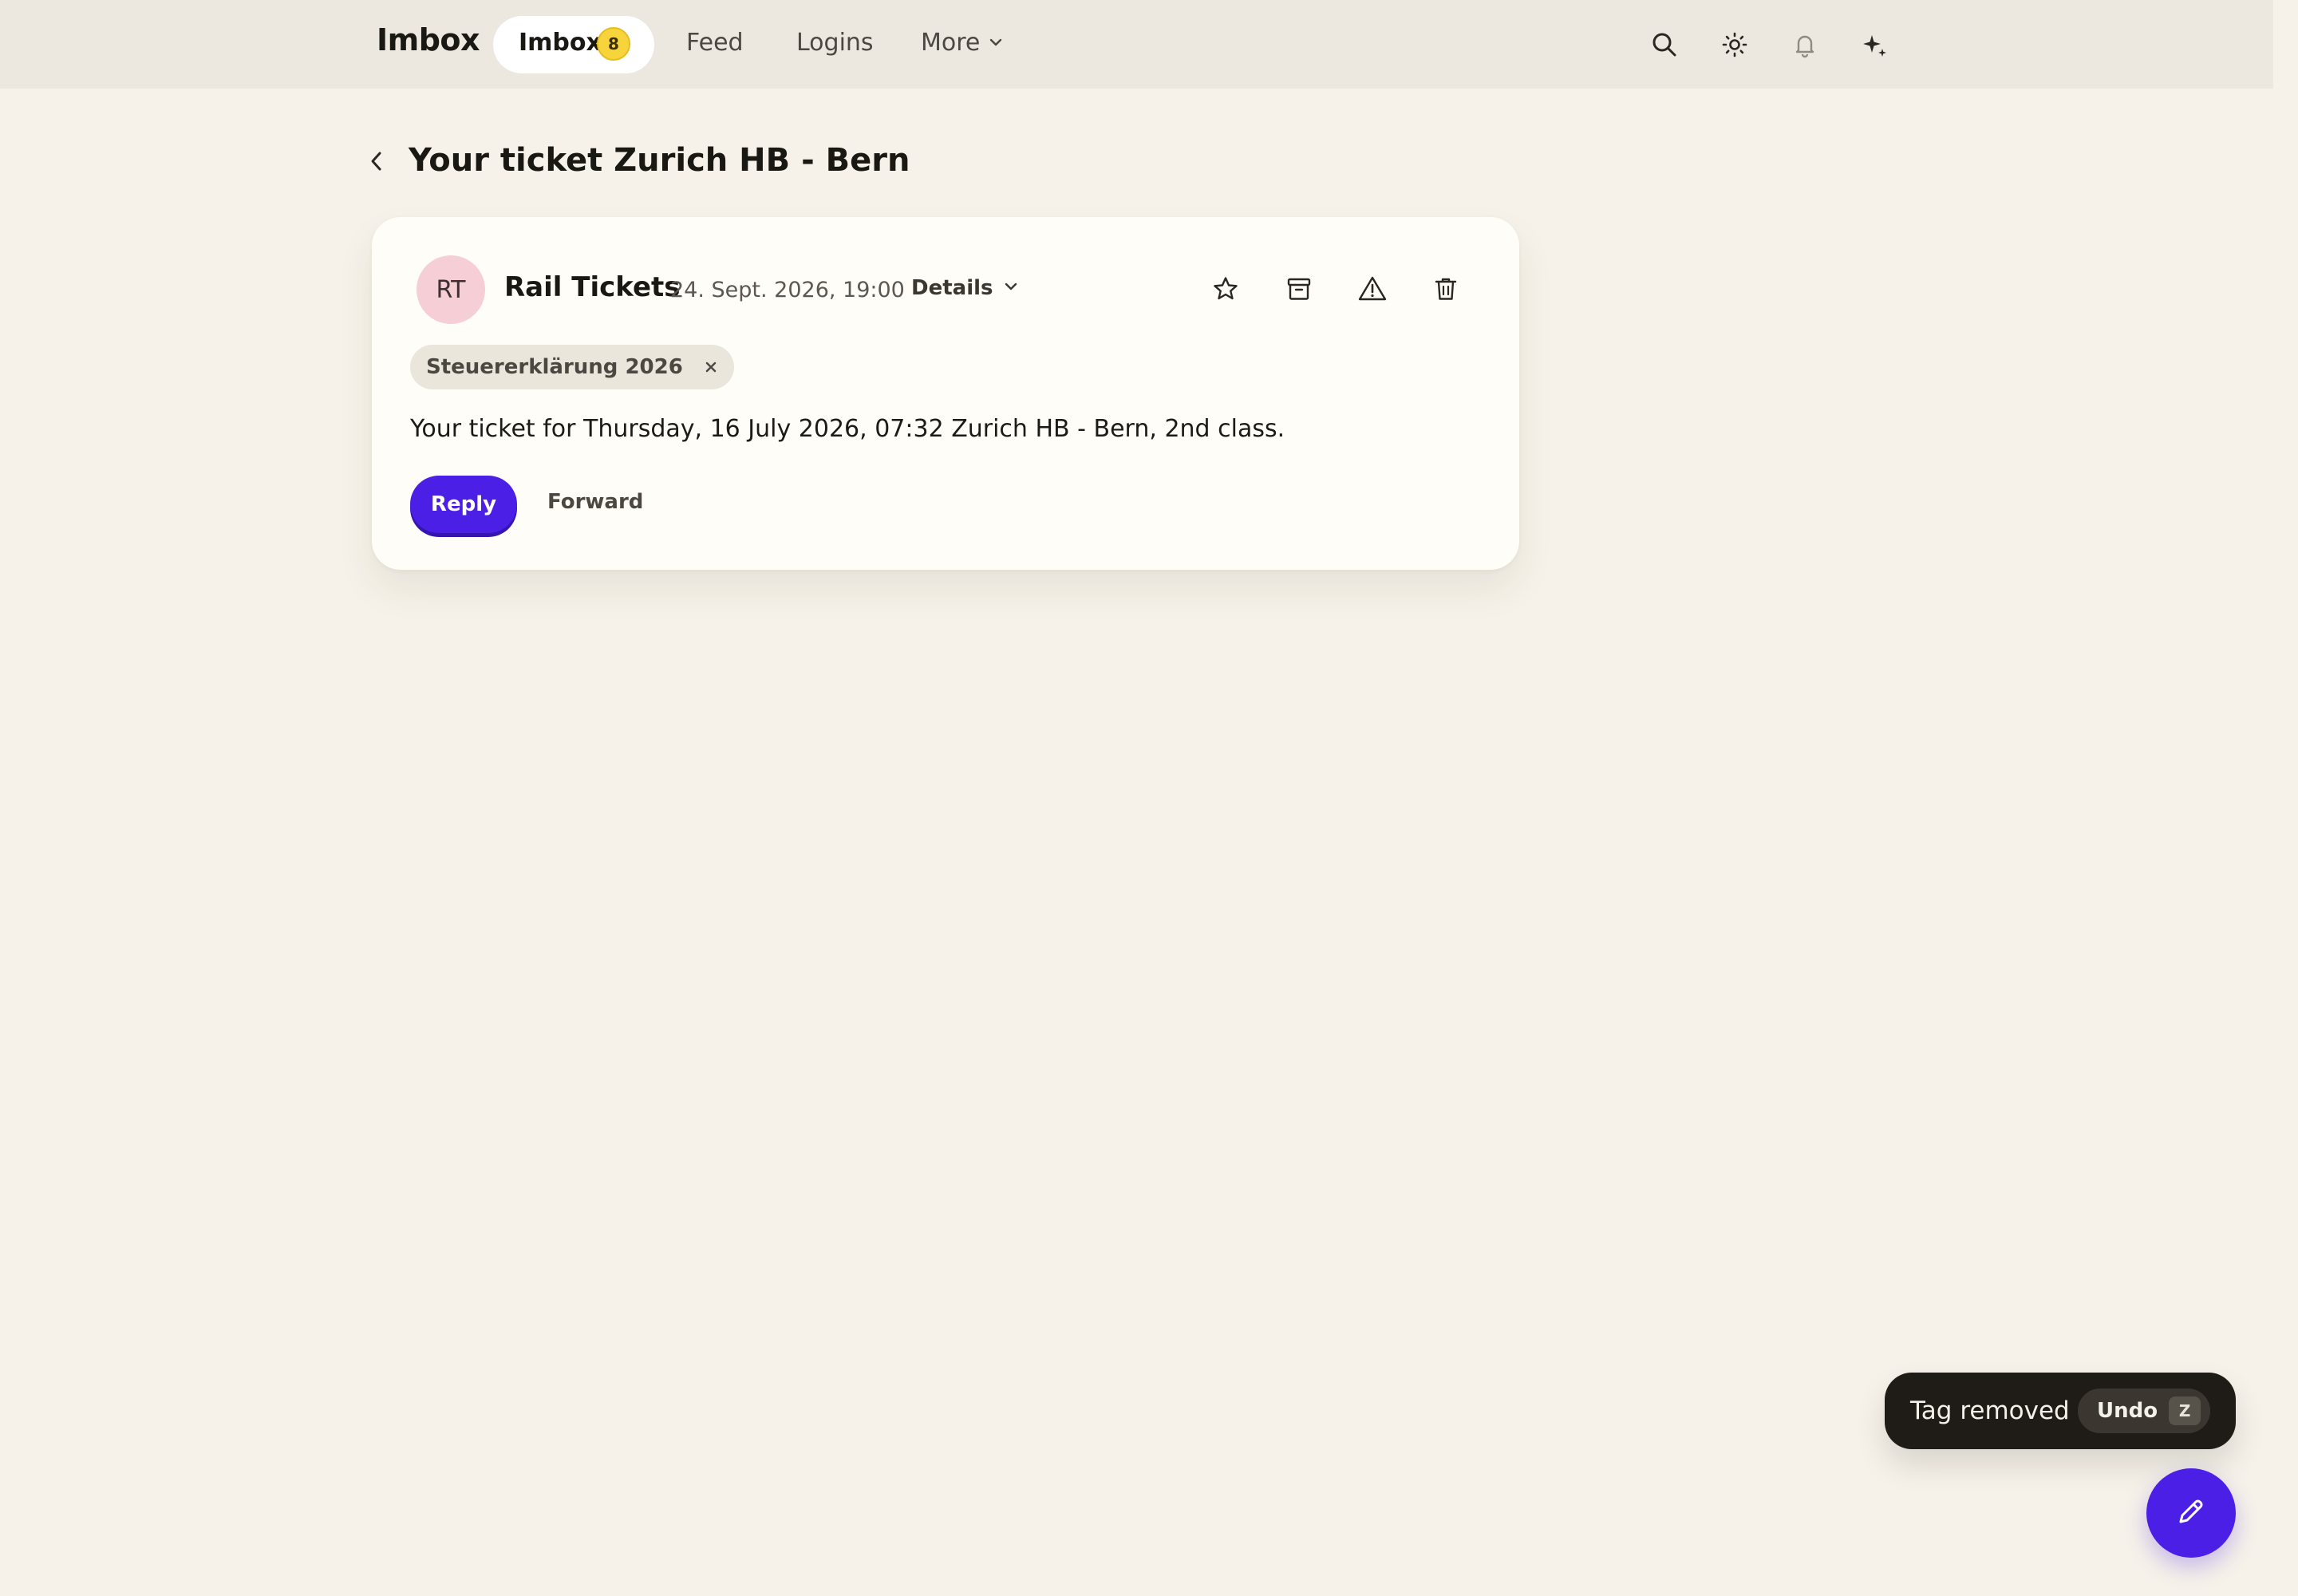  What do you see at coordinates (377, 161) in the screenshot?
I see `back-button` at bounding box center [377, 161].